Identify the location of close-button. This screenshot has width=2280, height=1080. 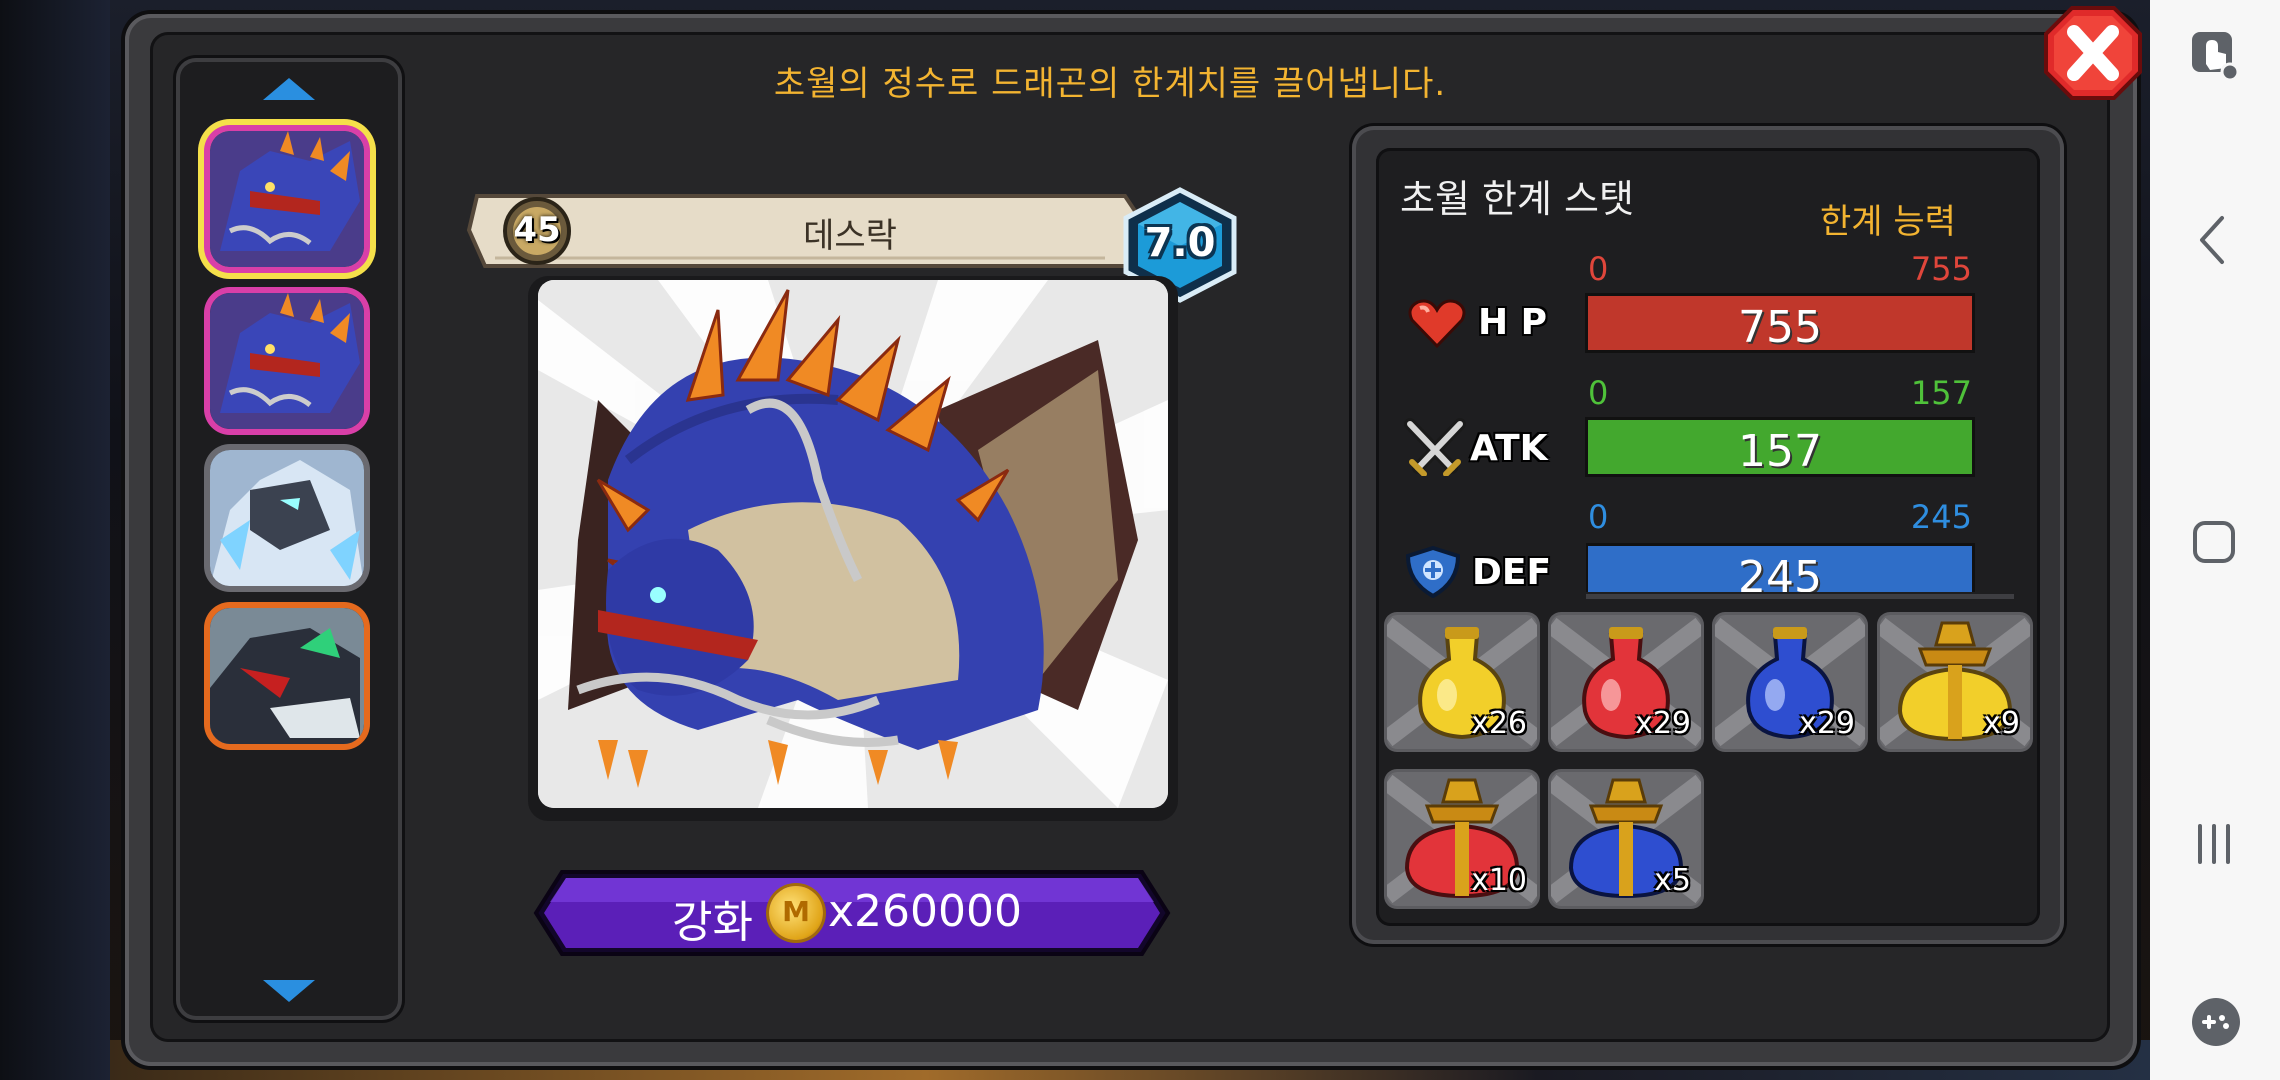
(2093, 53).